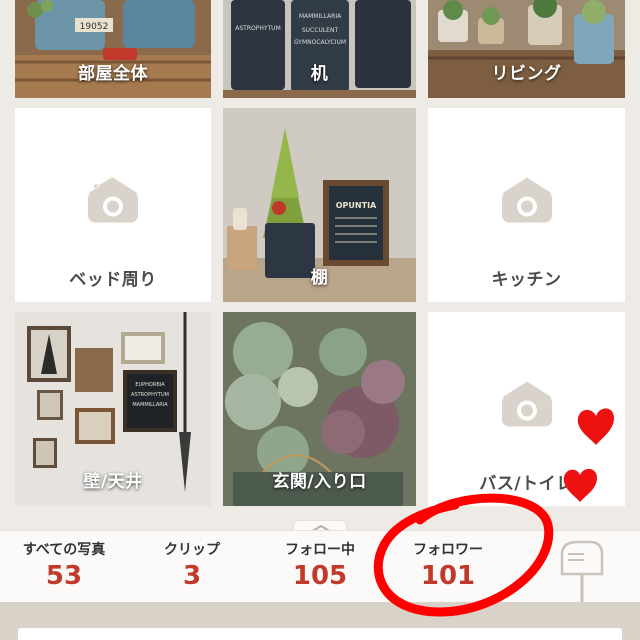 The height and width of the screenshot is (640, 640). I want to click on tile-label: リビング, so click(526, 74).